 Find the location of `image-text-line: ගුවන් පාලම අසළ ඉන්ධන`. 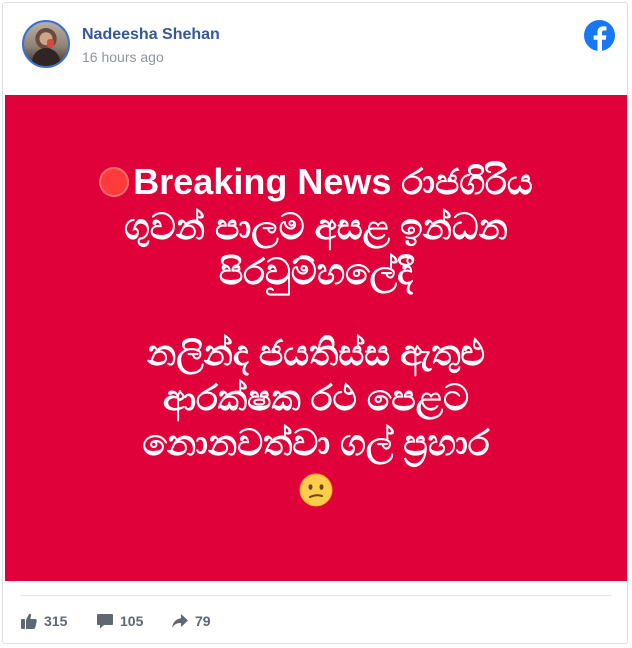

image-text-line: ගුවන් පාලම අසළ ඉන්ධන is located at coordinates (316, 226).